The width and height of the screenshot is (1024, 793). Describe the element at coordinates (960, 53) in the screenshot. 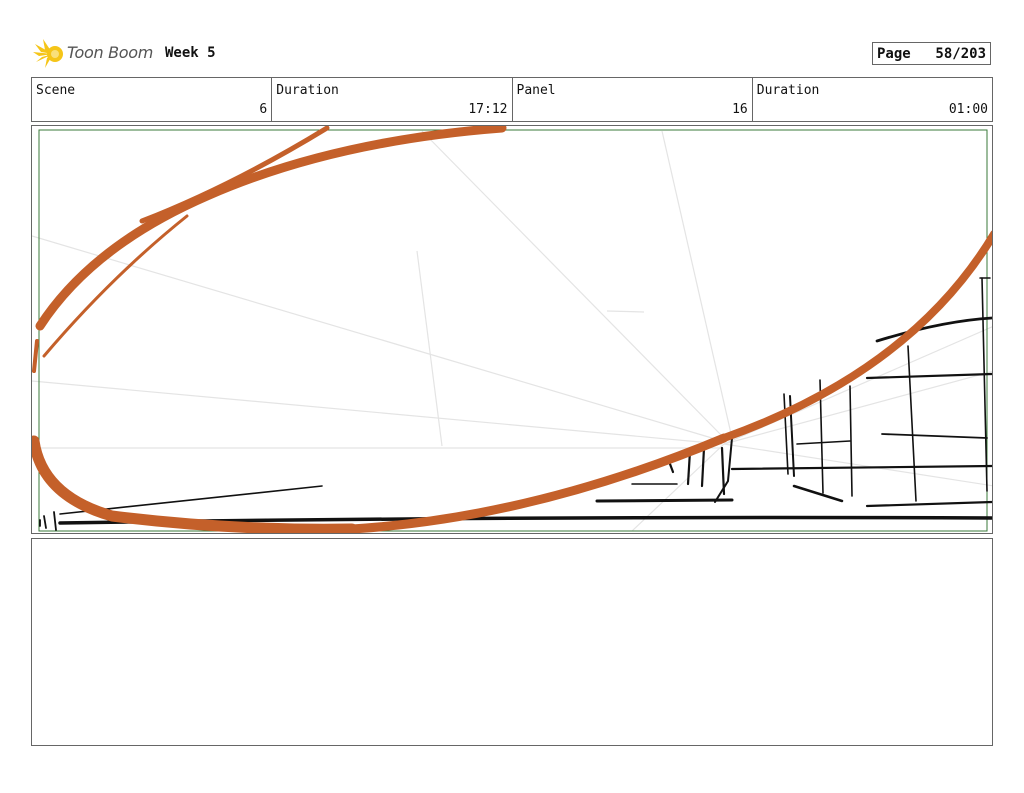

I see `page-value: 58/203` at that location.